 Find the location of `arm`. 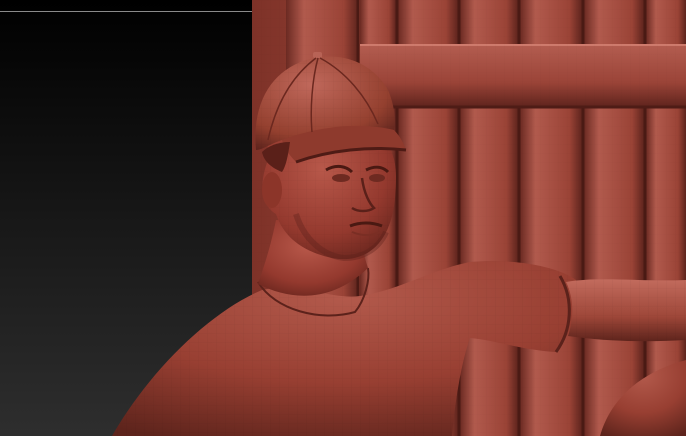

arm is located at coordinates (626, 310).